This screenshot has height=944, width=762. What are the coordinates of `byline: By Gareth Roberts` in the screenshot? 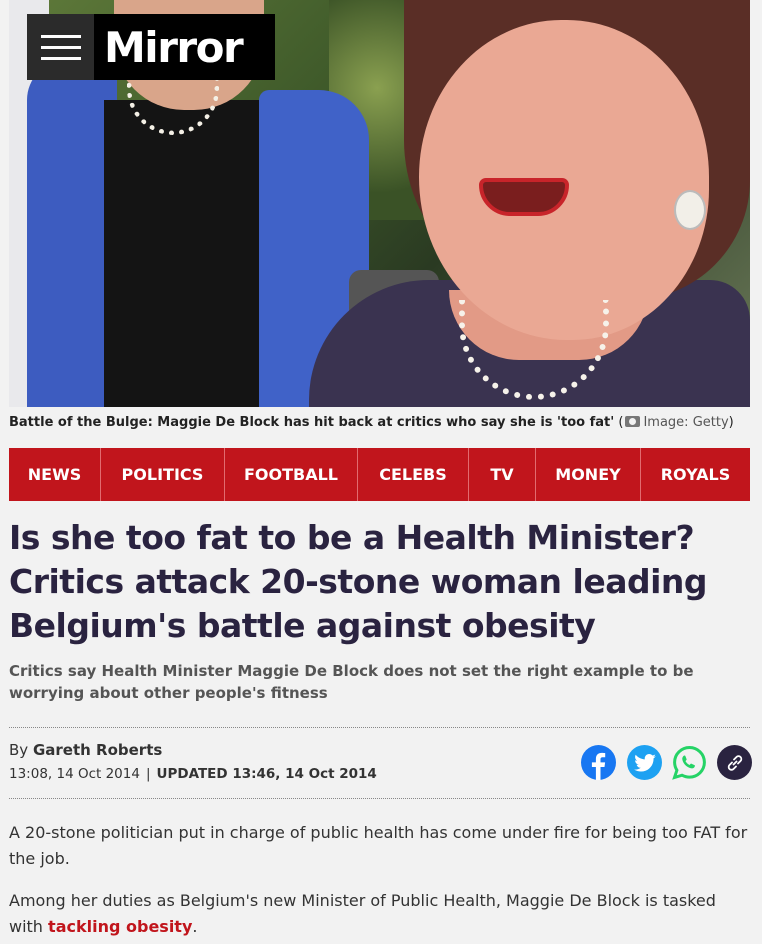 It's located at (85, 750).